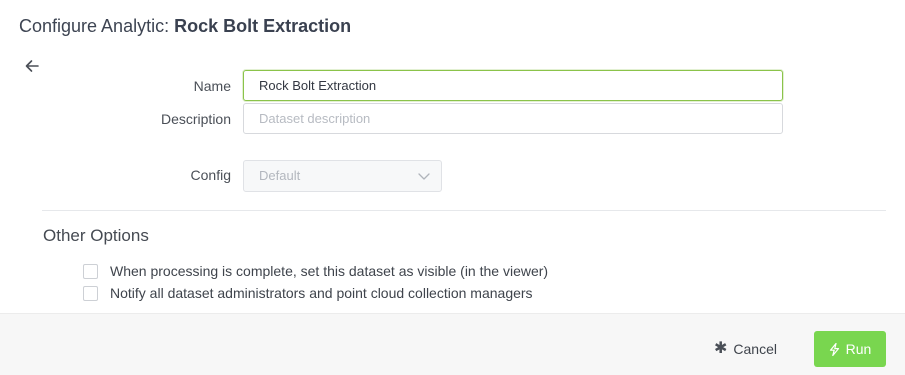  I want to click on run-button-label: Run, so click(858, 349).